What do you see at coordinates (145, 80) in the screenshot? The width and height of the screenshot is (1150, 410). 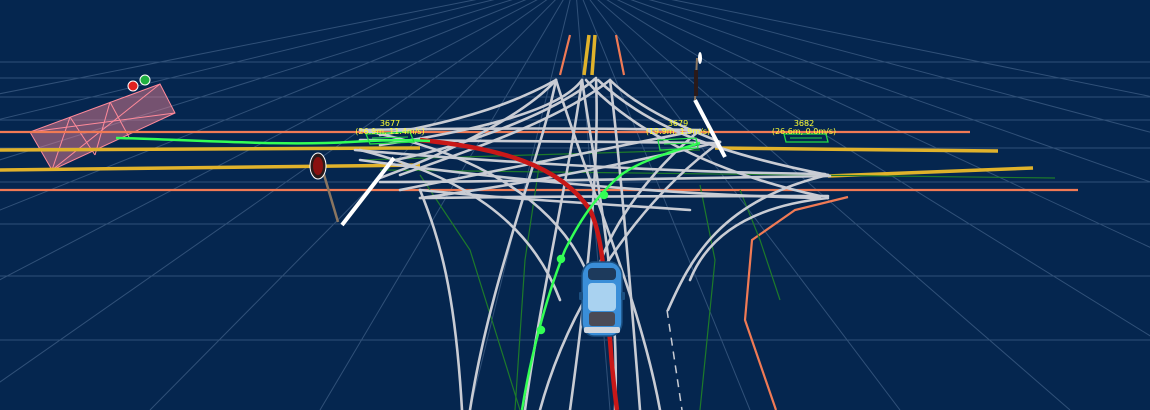 I see `crosswalk-signal-green-light` at bounding box center [145, 80].